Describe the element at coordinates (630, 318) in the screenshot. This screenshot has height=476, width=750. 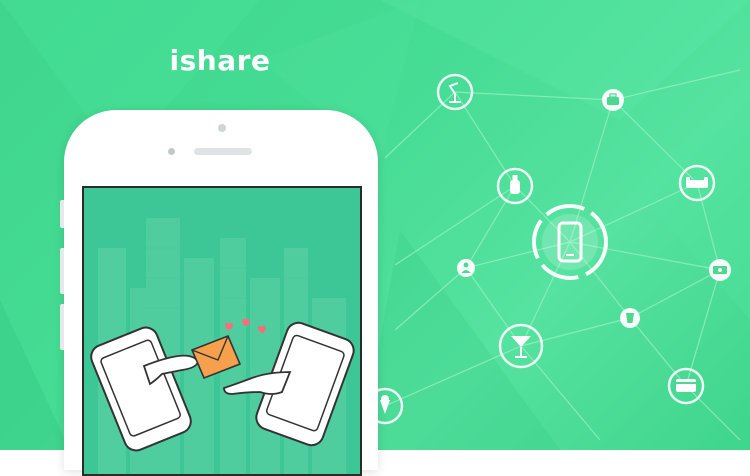
I see `drink-cup-icon` at that location.